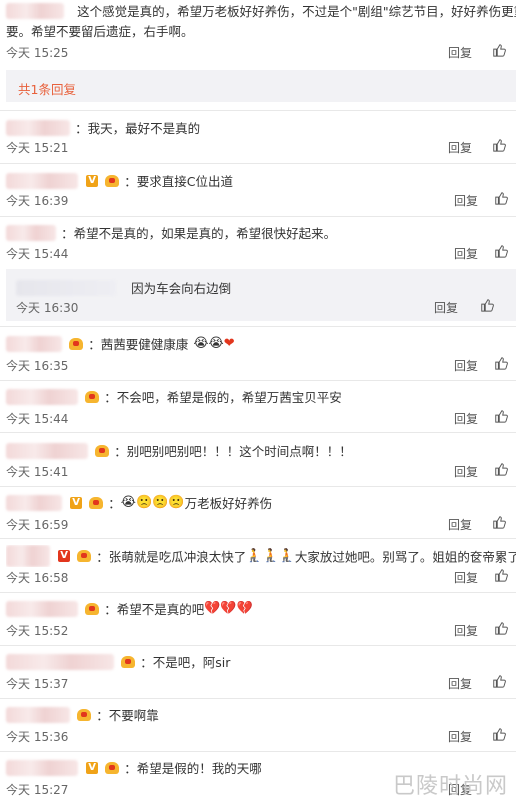  Describe the element at coordinates (144, 502) in the screenshot. I see `sad-emoji-icon: 🙁` at that location.